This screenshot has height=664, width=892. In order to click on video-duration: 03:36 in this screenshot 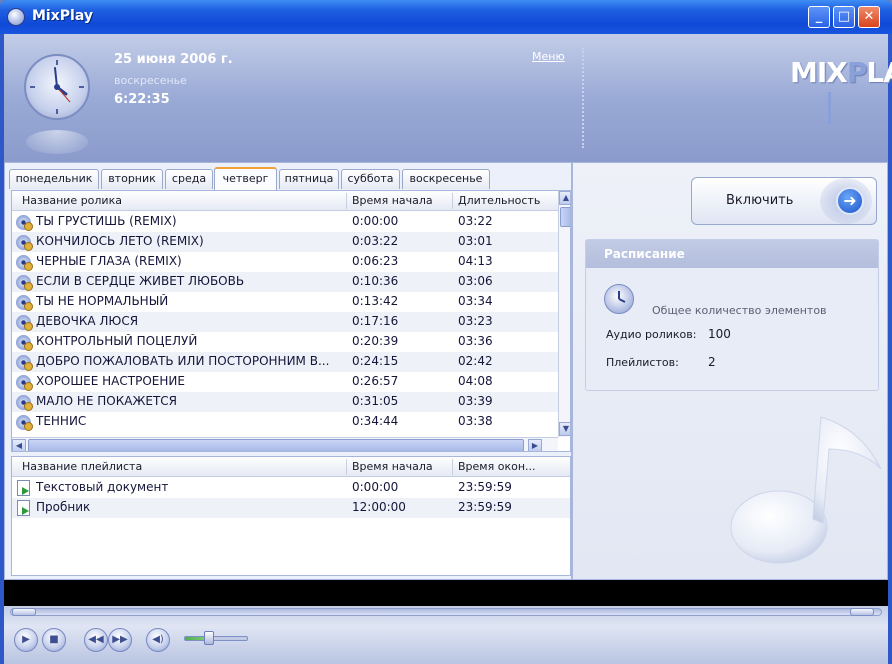, I will do `click(475, 341)`.